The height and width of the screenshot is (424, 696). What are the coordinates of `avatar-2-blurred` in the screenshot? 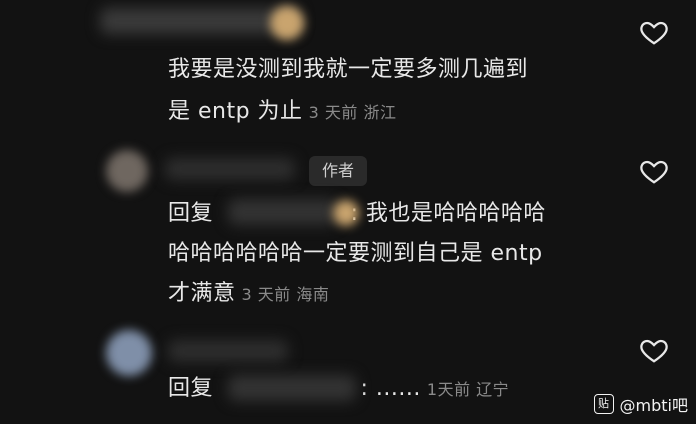 It's located at (127, 171).